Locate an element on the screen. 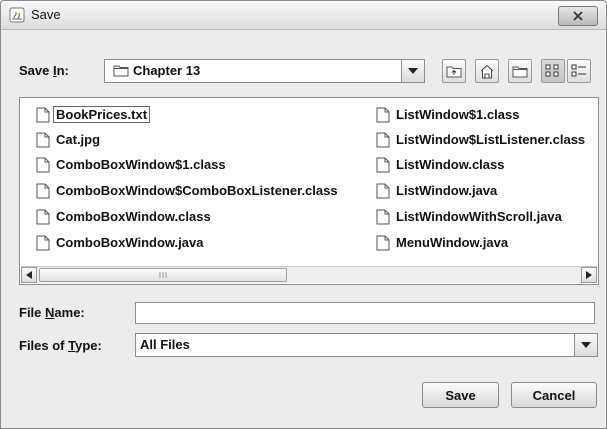 The image size is (607, 429). file-list-item: ListWindow.class is located at coordinates (439, 165).